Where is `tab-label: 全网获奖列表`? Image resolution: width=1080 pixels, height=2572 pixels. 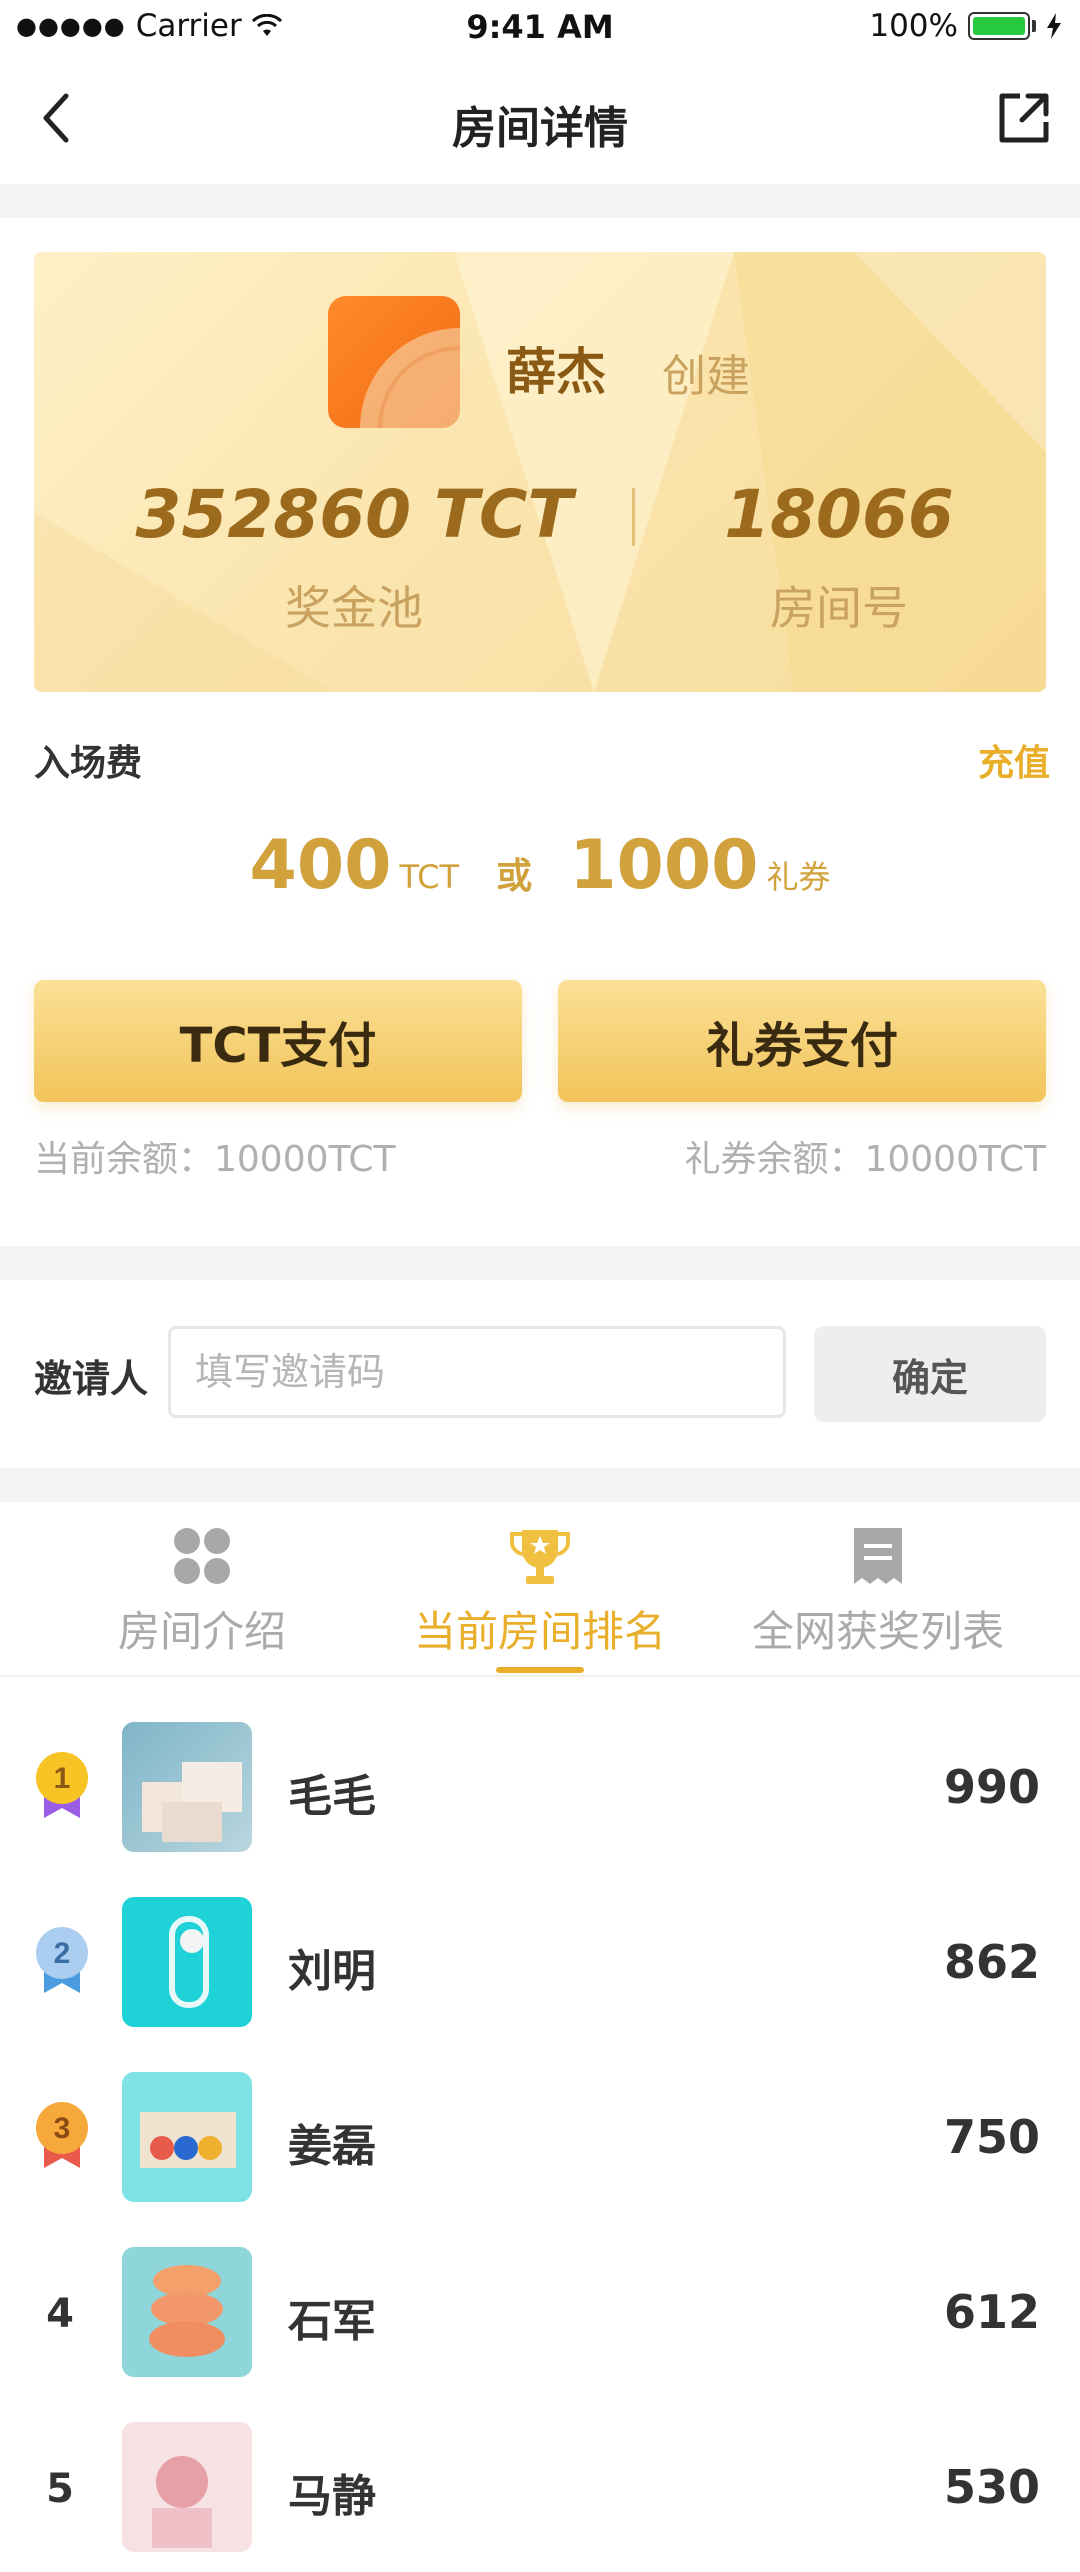 tab-label: 全网获奖列表 is located at coordinates (877, 1631).